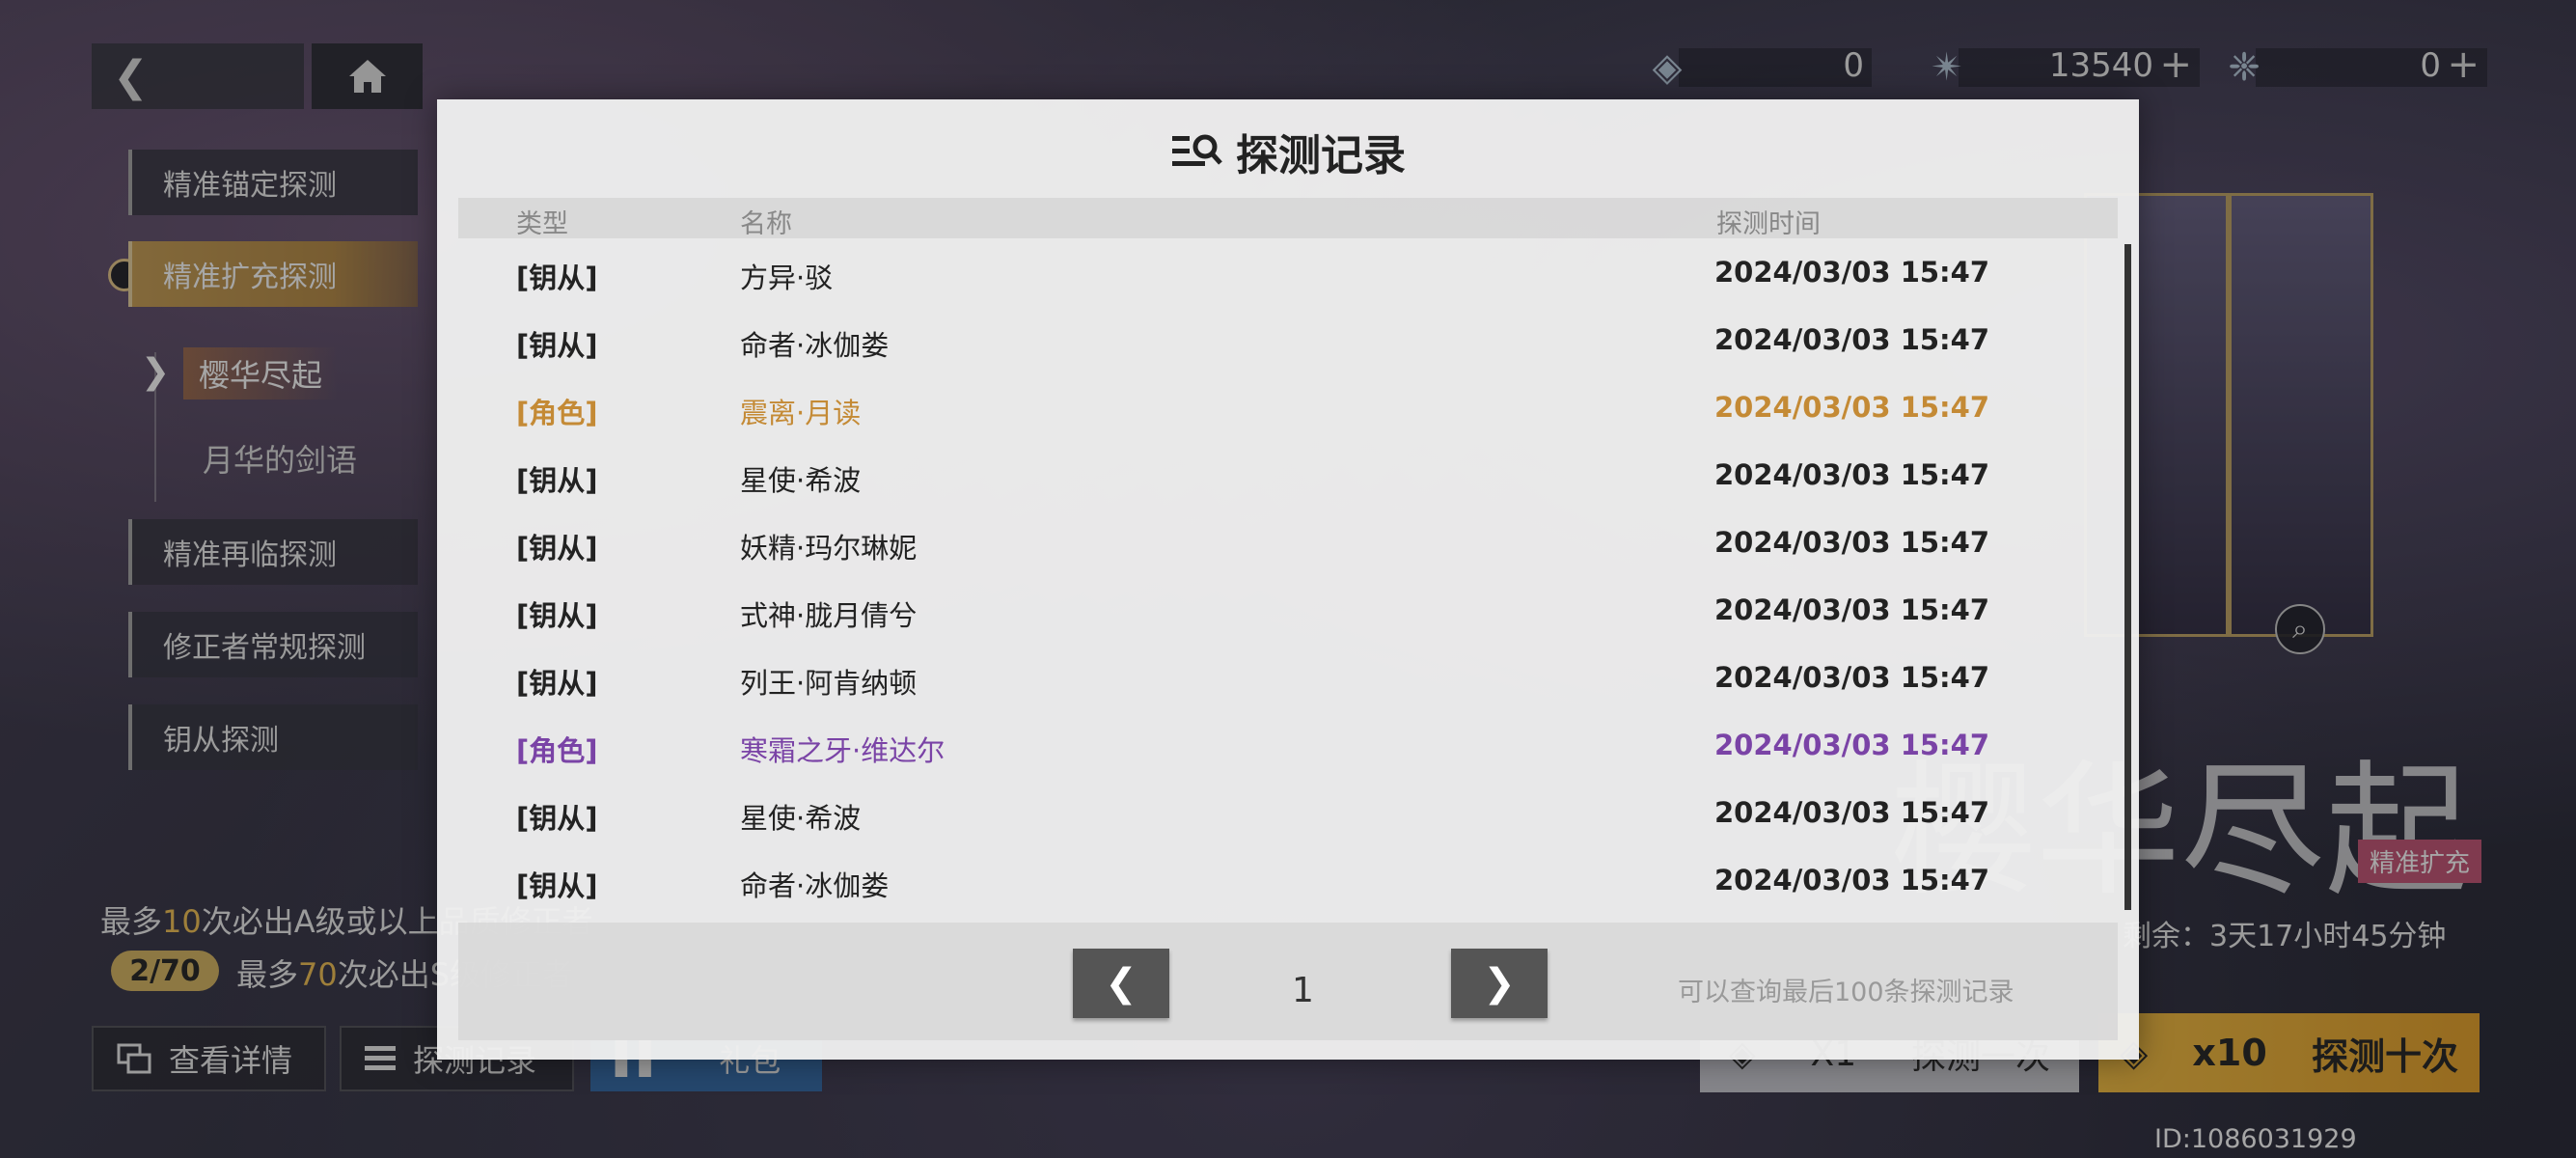 The image size is (2576, 1158). I want to click on prev-page-button: ❮, so click(1121, 983).